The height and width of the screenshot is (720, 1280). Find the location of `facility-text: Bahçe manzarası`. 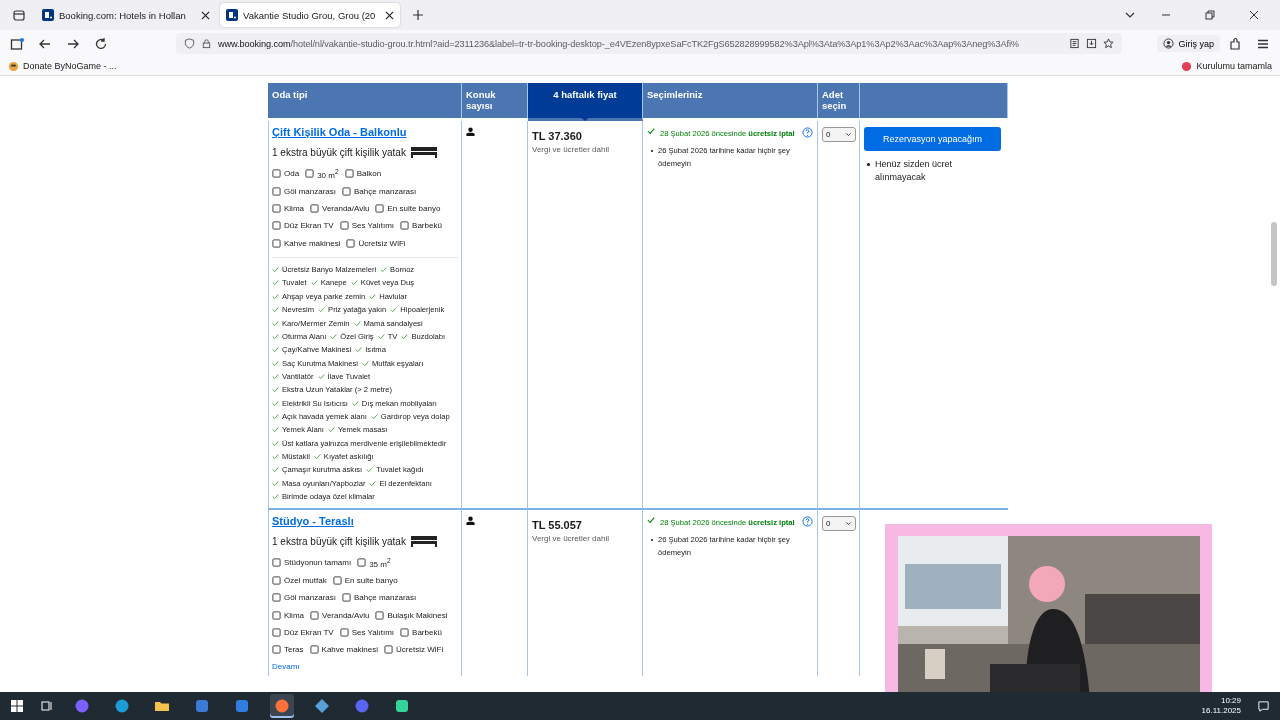

facility-text: Bahçe manzarası is located at coordinates (385, 191).